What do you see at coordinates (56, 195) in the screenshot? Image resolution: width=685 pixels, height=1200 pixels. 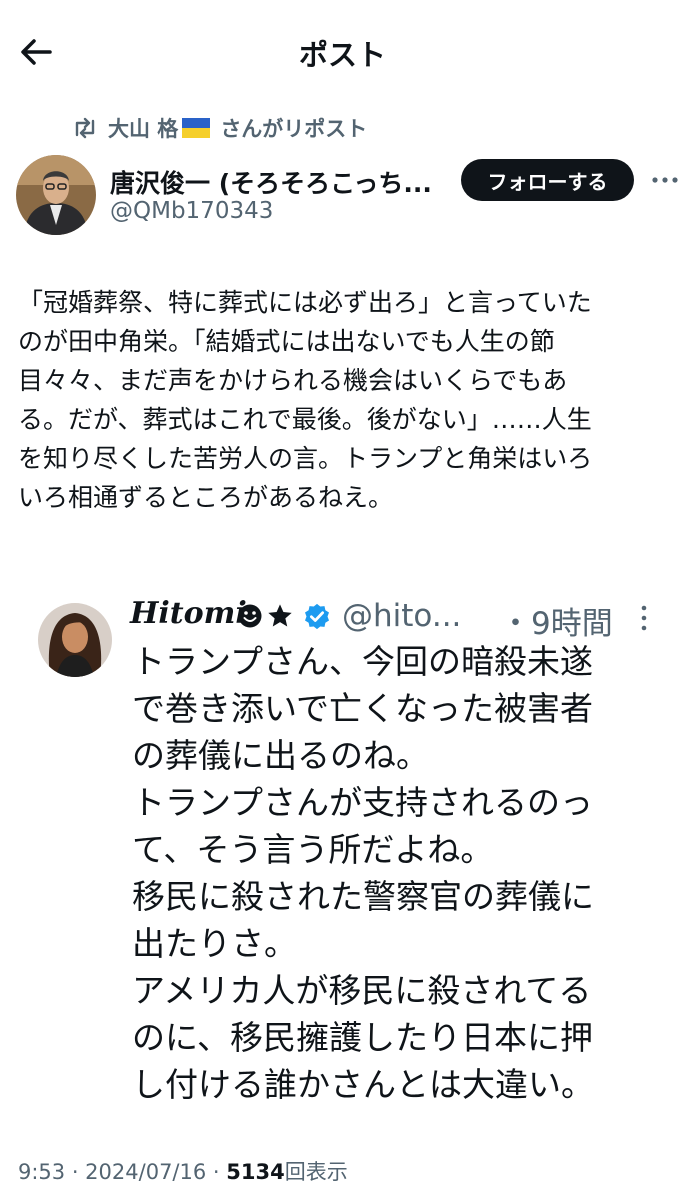 I see `author-avatar` at bounding box center [56, 195].